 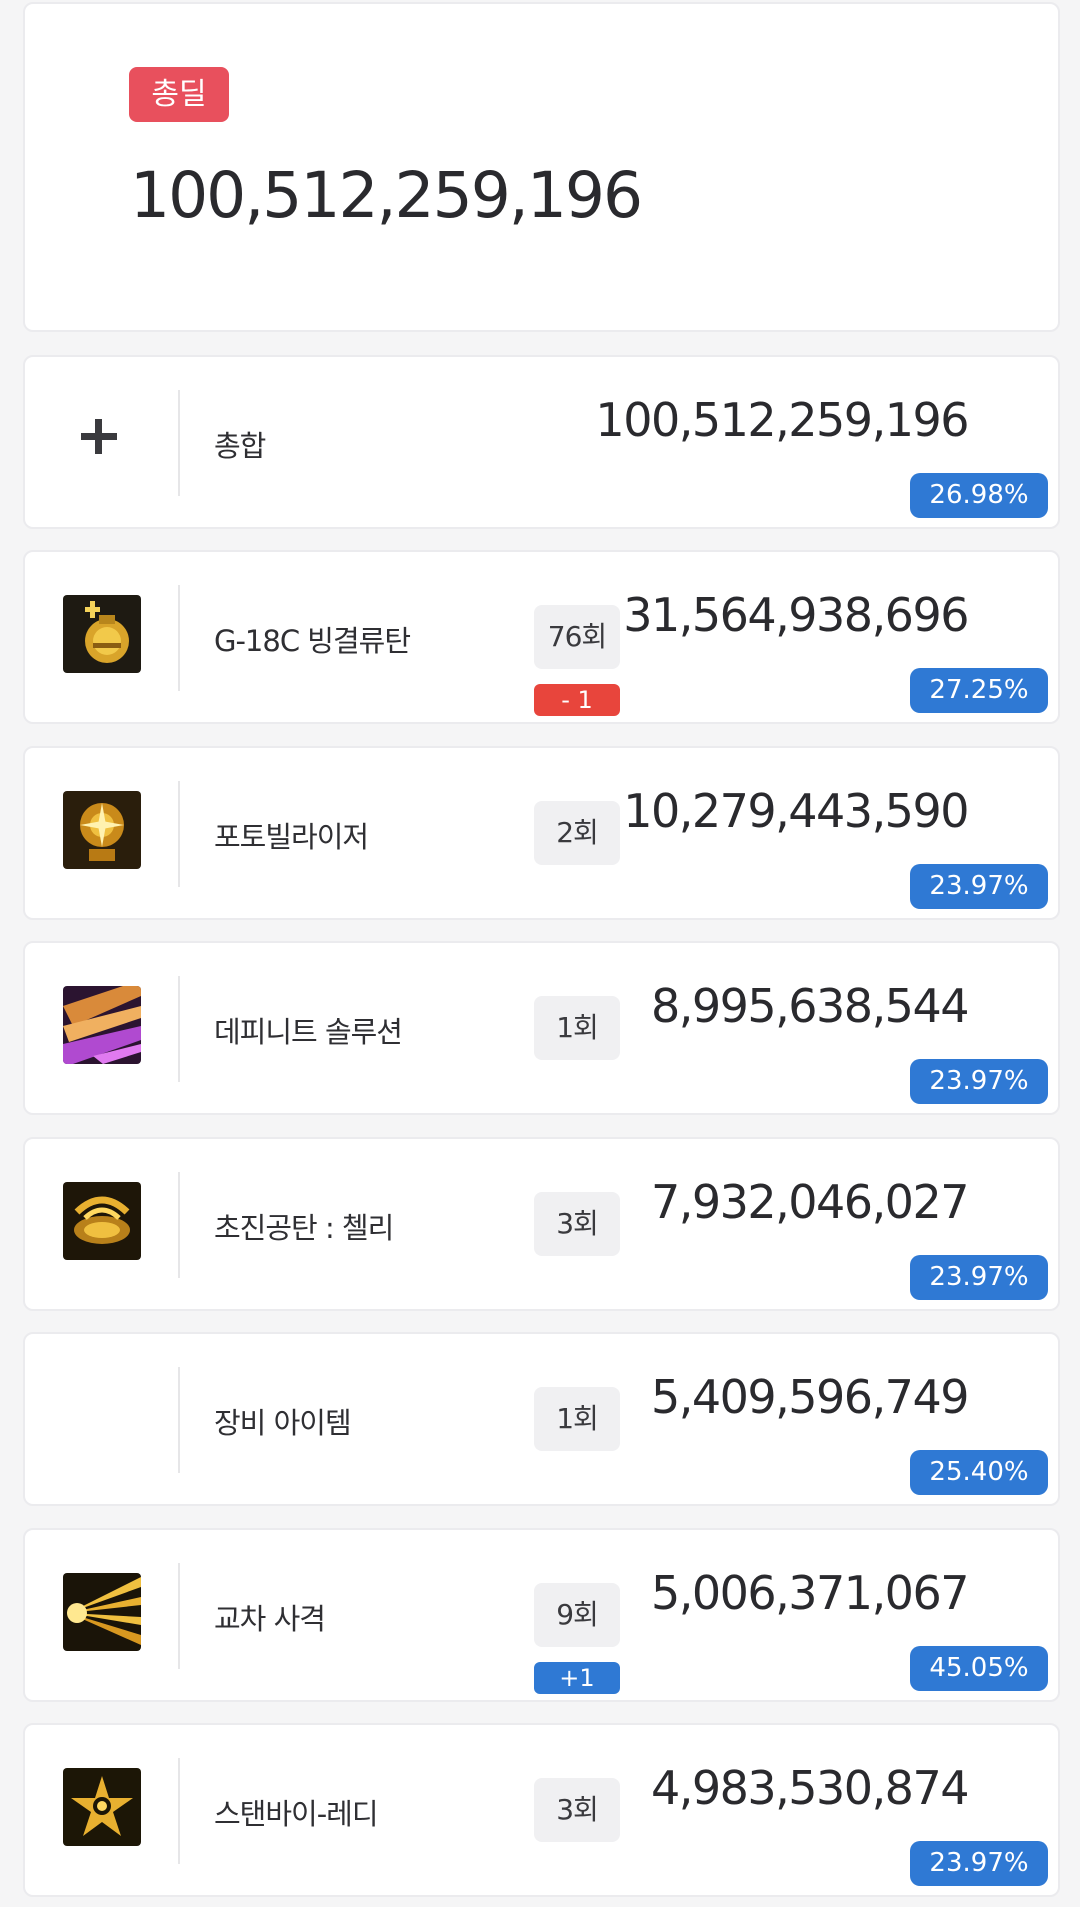 I want to click on skill-damage: 10,279,443,590, so click(x=796, y=811).